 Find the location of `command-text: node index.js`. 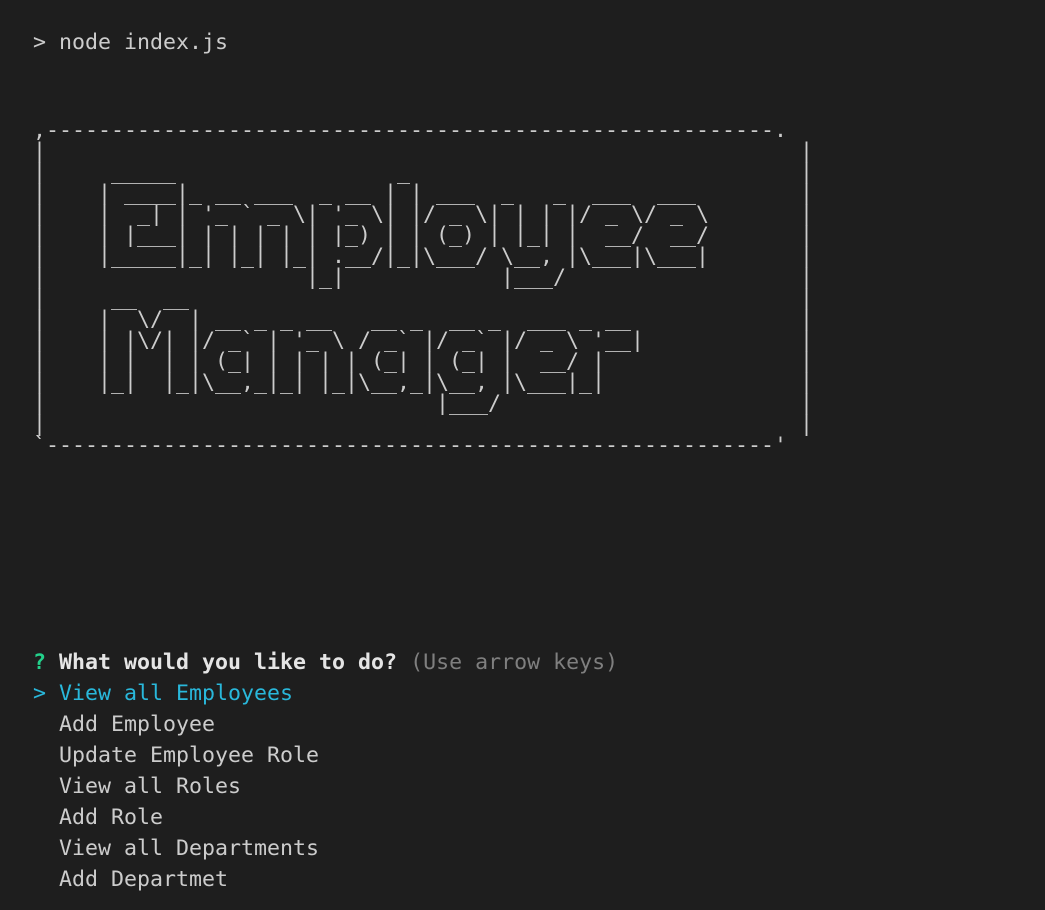

command-text: node index.js is located at coordinates (144, 42).